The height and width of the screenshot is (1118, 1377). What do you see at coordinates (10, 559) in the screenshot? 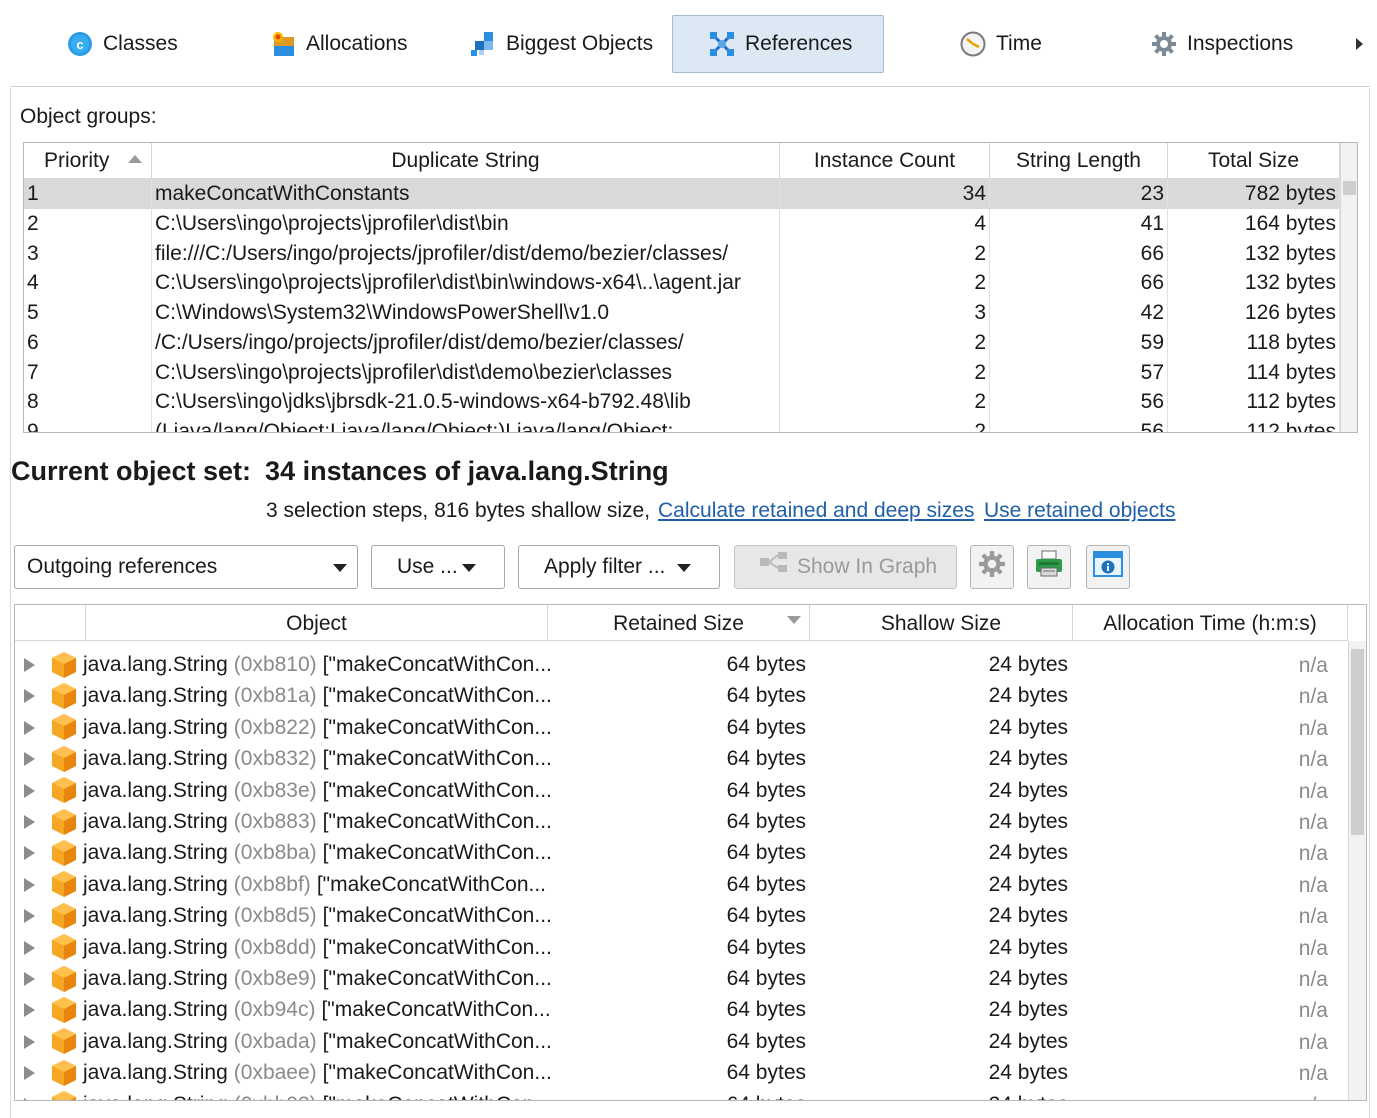
I see `window-left-border` at bounding box center [10, 559].